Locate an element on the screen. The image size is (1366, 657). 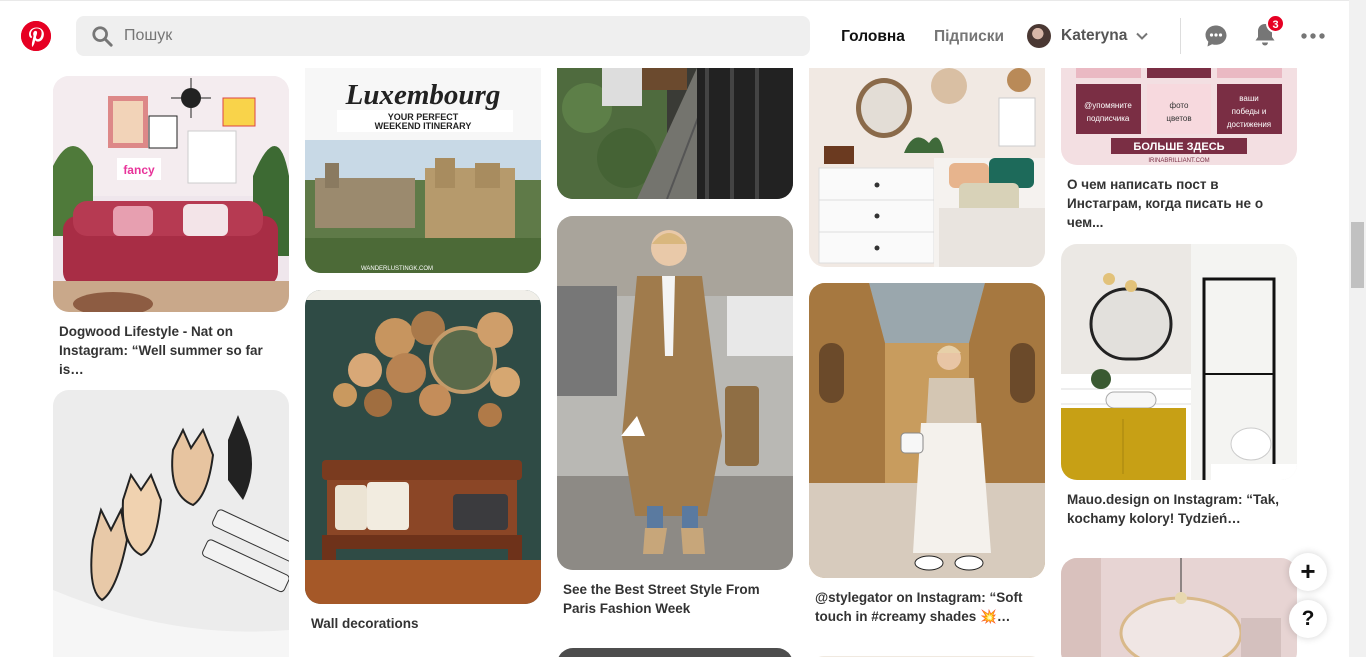
more-options-icon is located at coordinates (1313, 36).